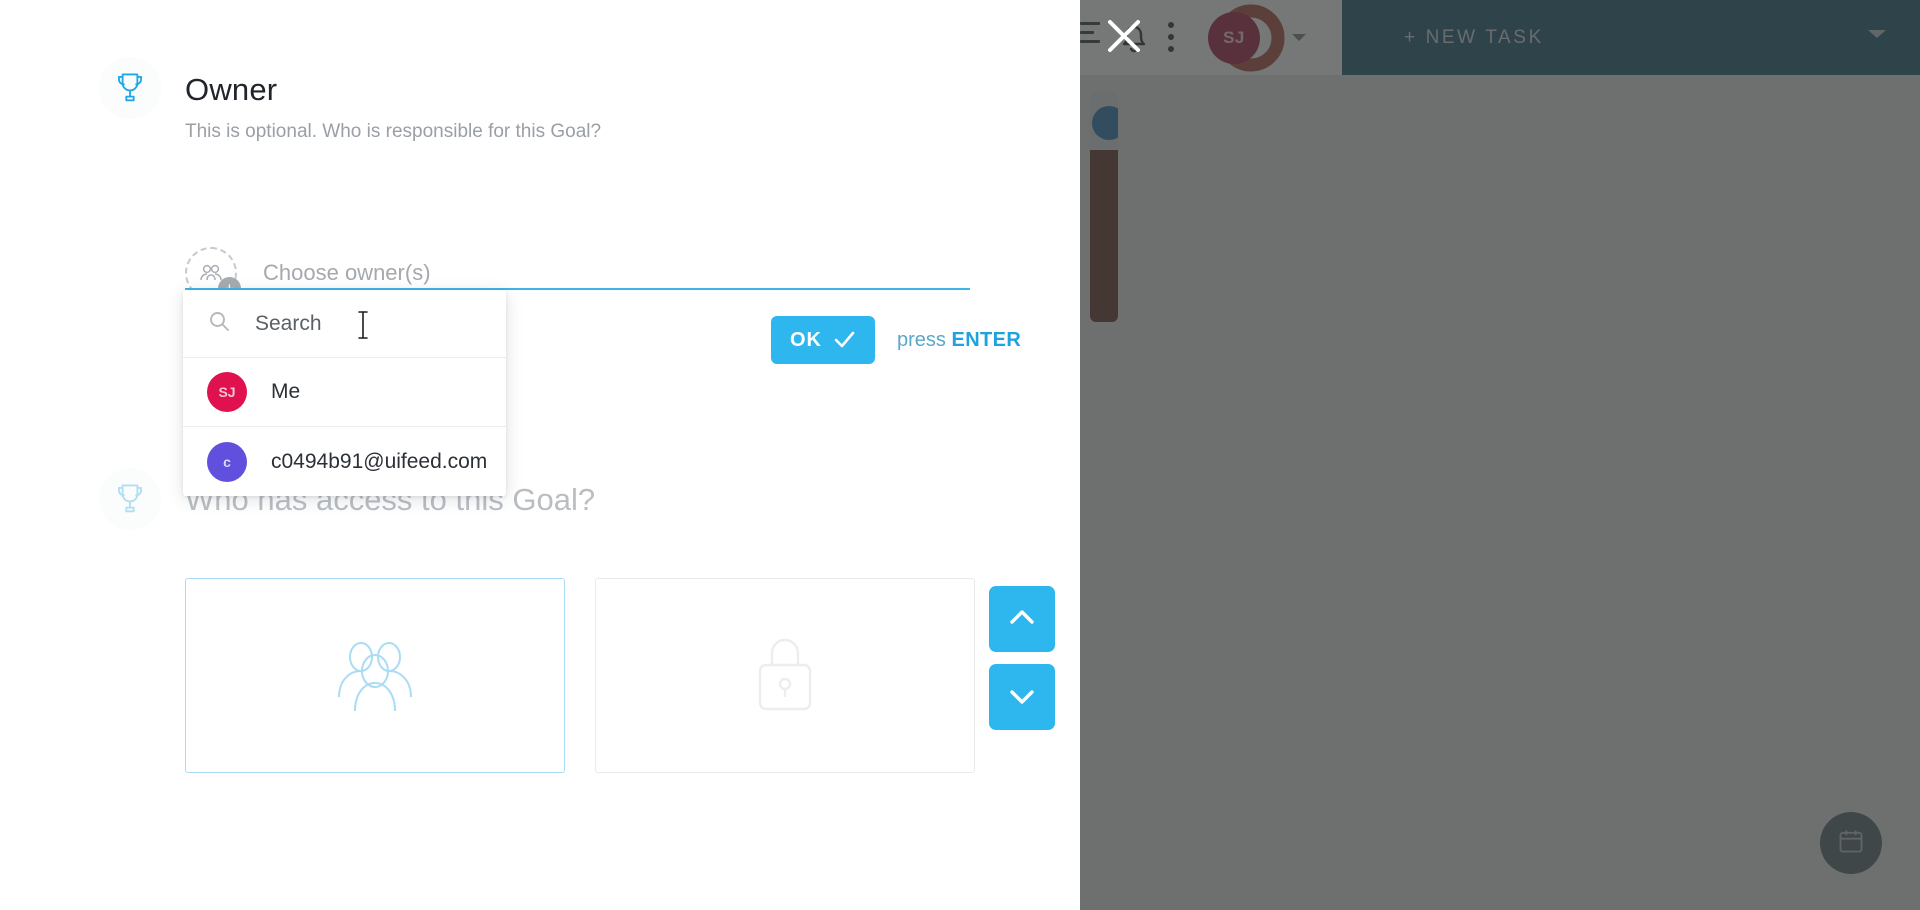  What do you see at coordinates (286, 391) in the screenshot?
I see `list-item-label: Me` at bounding box center [286, 391].